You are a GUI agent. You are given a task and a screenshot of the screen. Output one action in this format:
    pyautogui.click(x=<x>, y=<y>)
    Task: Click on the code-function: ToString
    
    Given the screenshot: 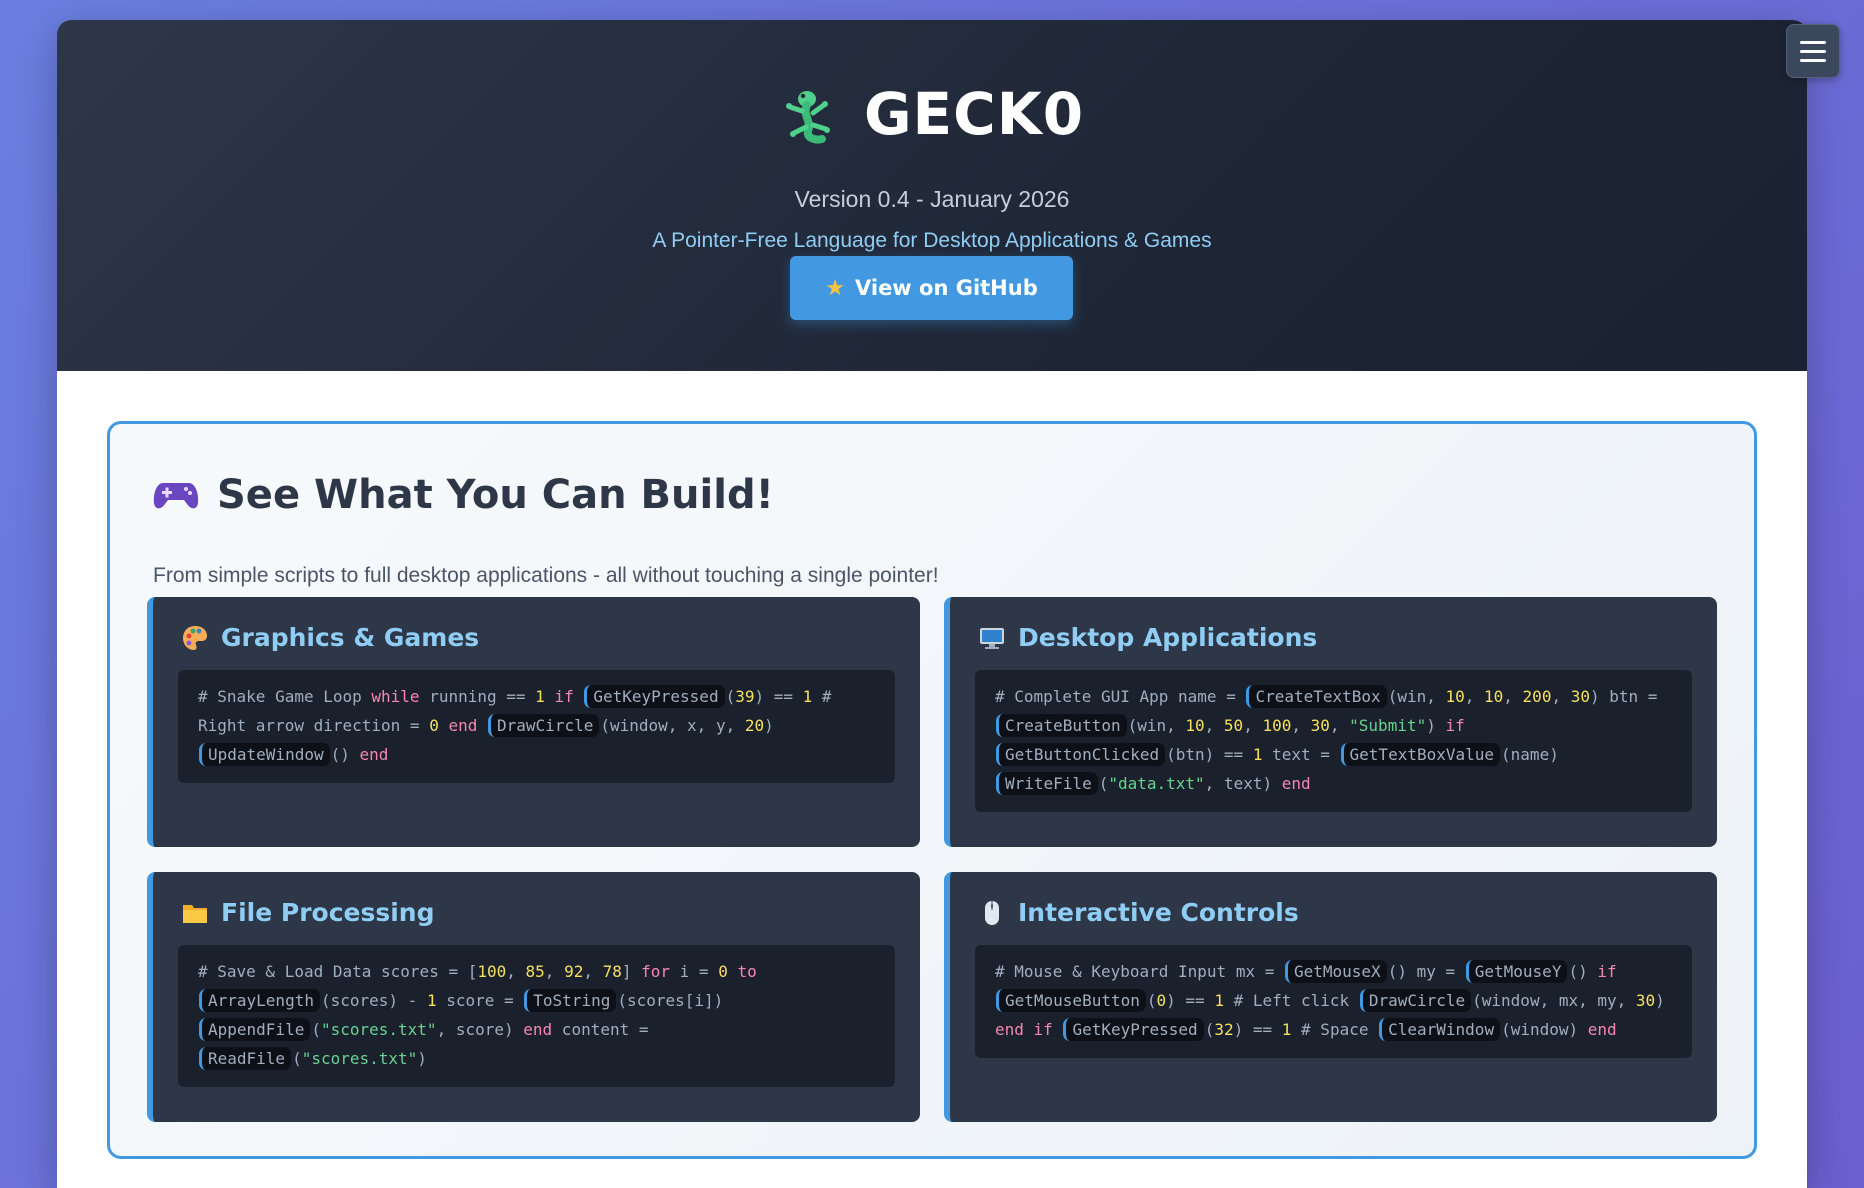 What is the action you would take?
    pyautogui.click(x=570, y=1000)
    